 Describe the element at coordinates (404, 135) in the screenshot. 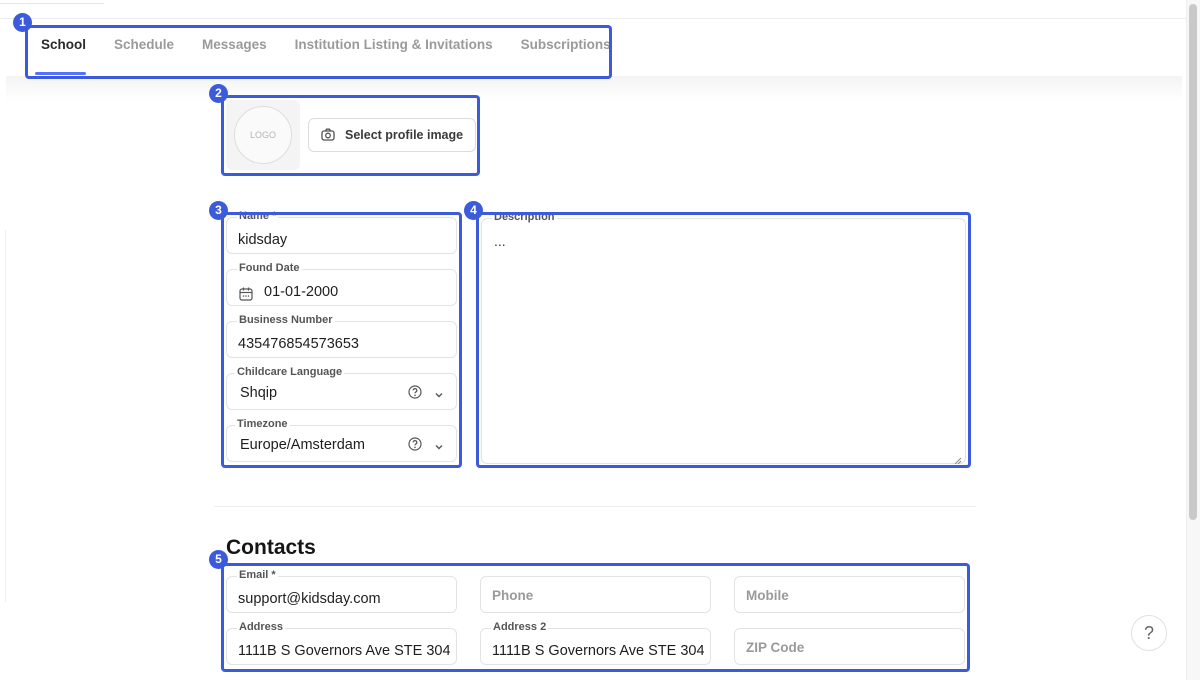

I see `select-profile-image-label: Select profile image` at that location.